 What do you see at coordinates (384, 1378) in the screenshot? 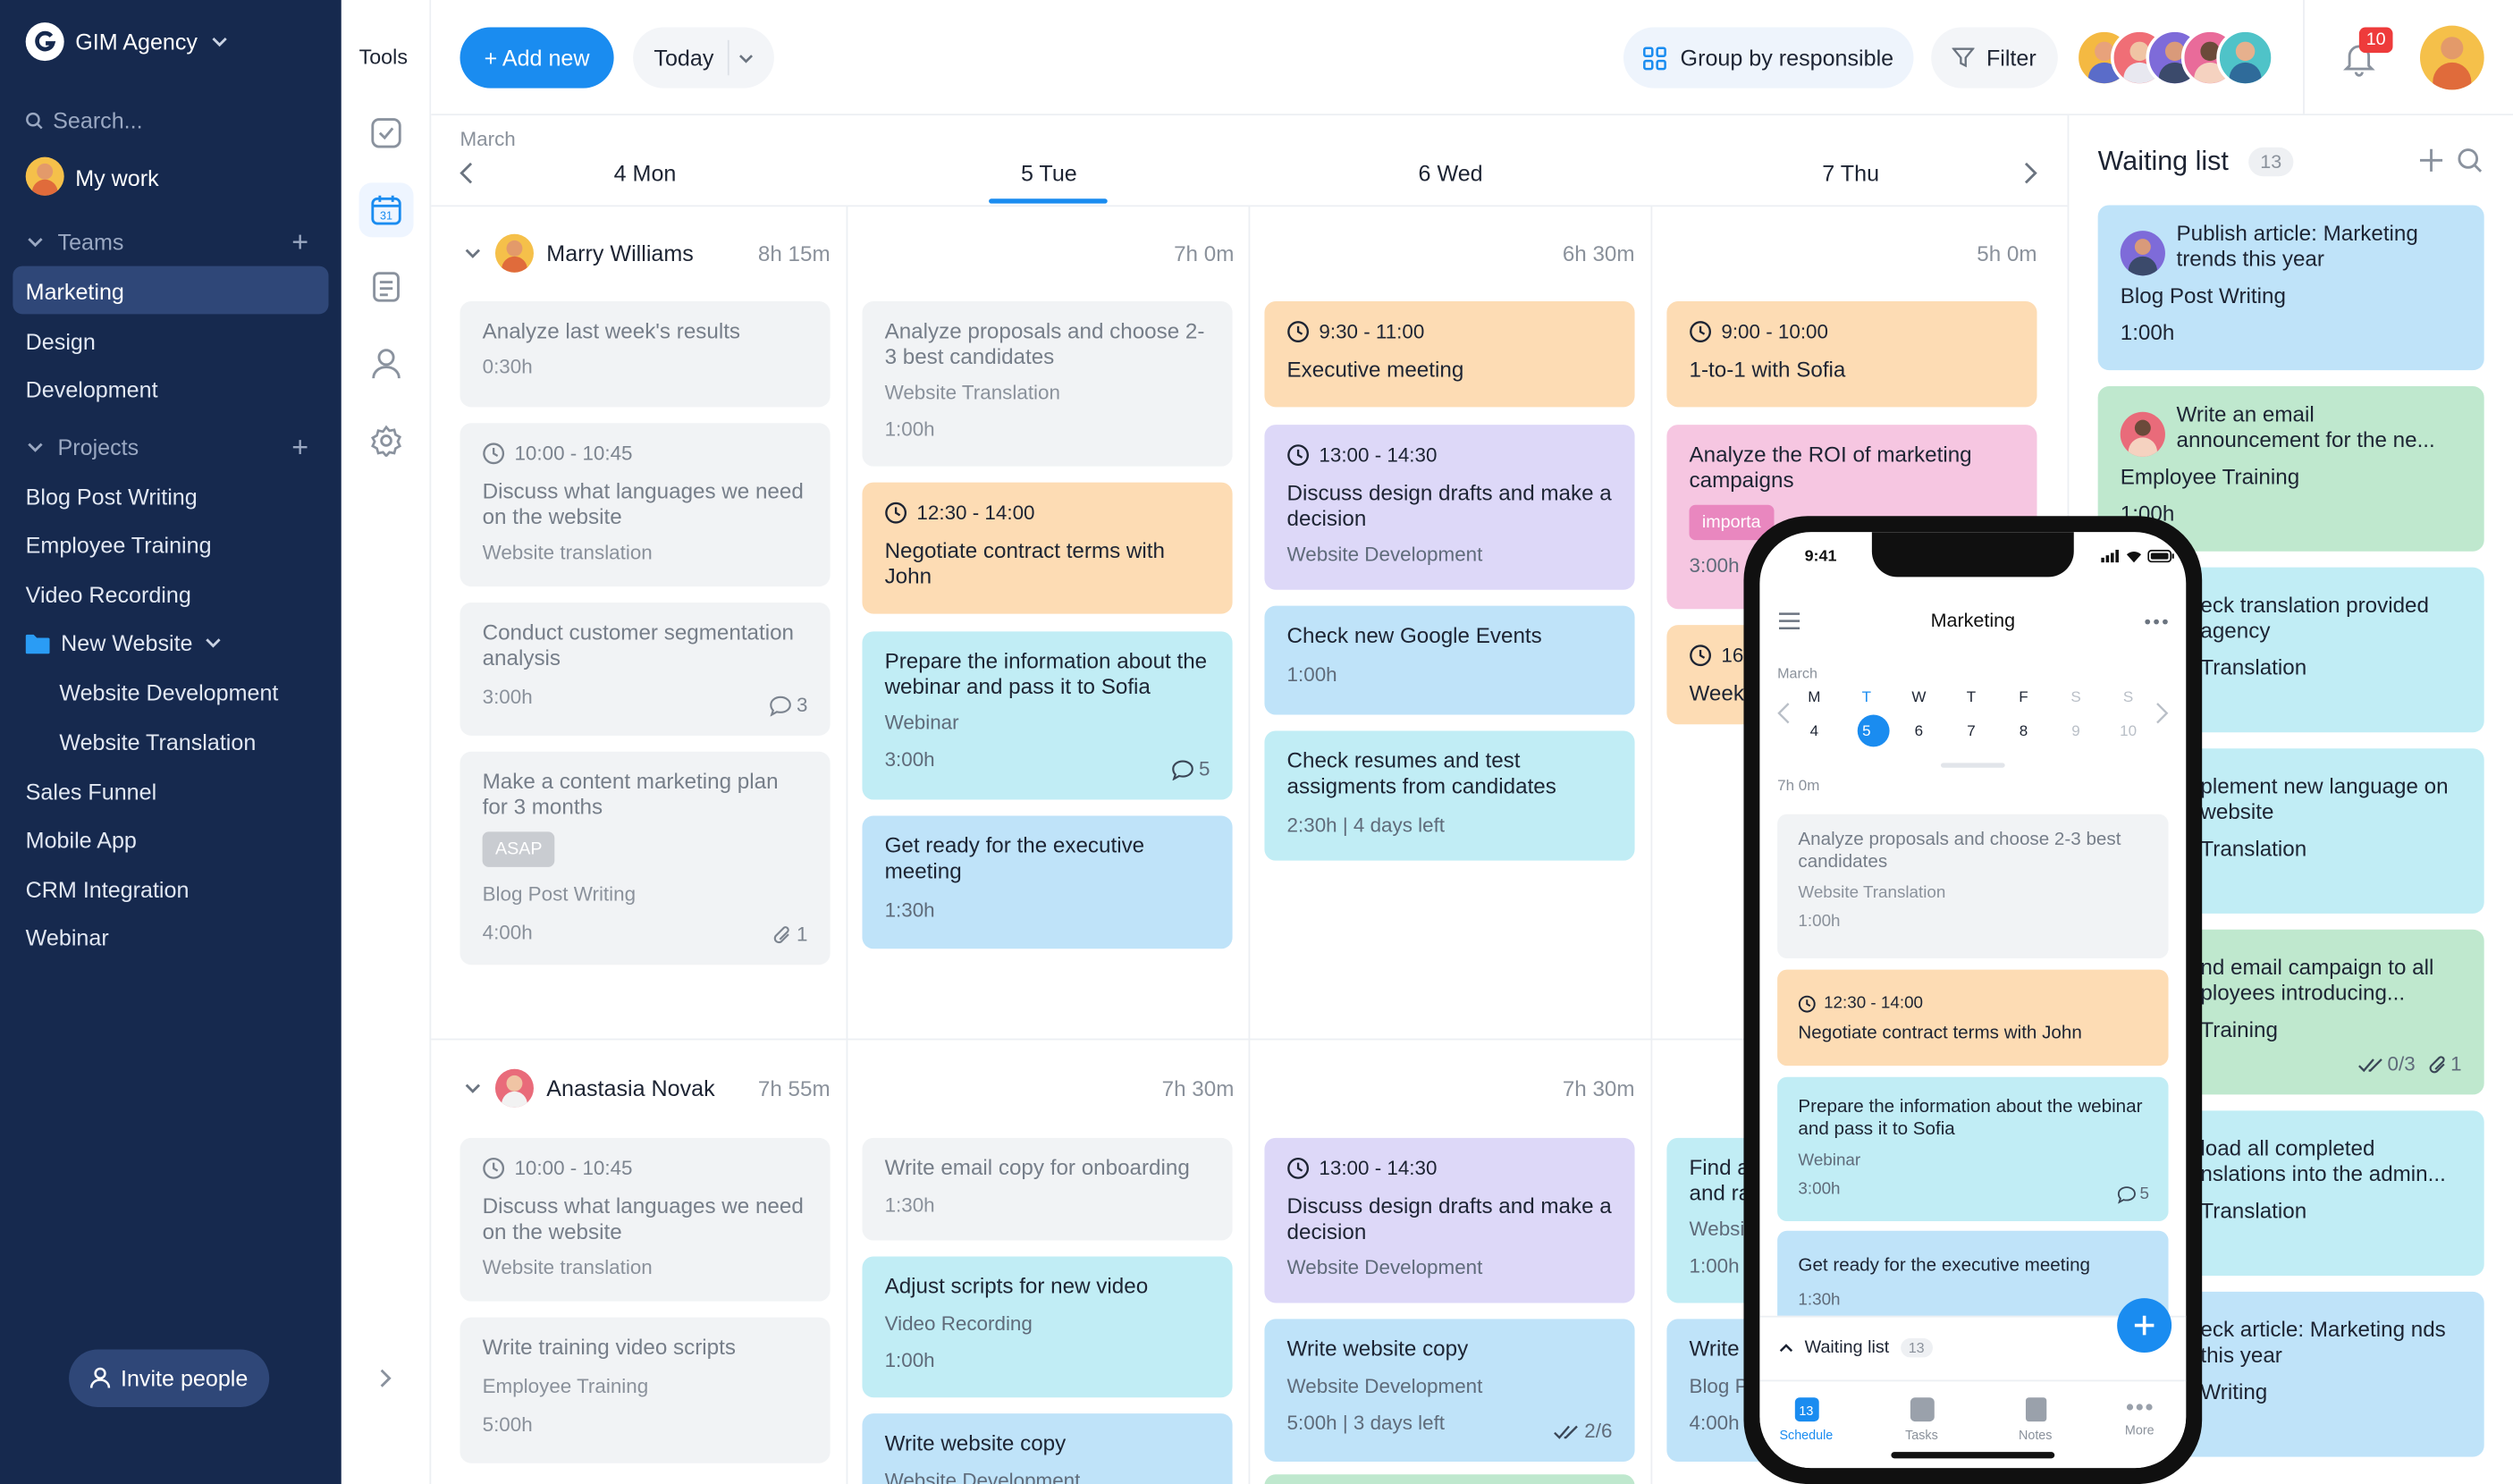
I see `expand-sidebar-button` at bounding box center [384, 1378].